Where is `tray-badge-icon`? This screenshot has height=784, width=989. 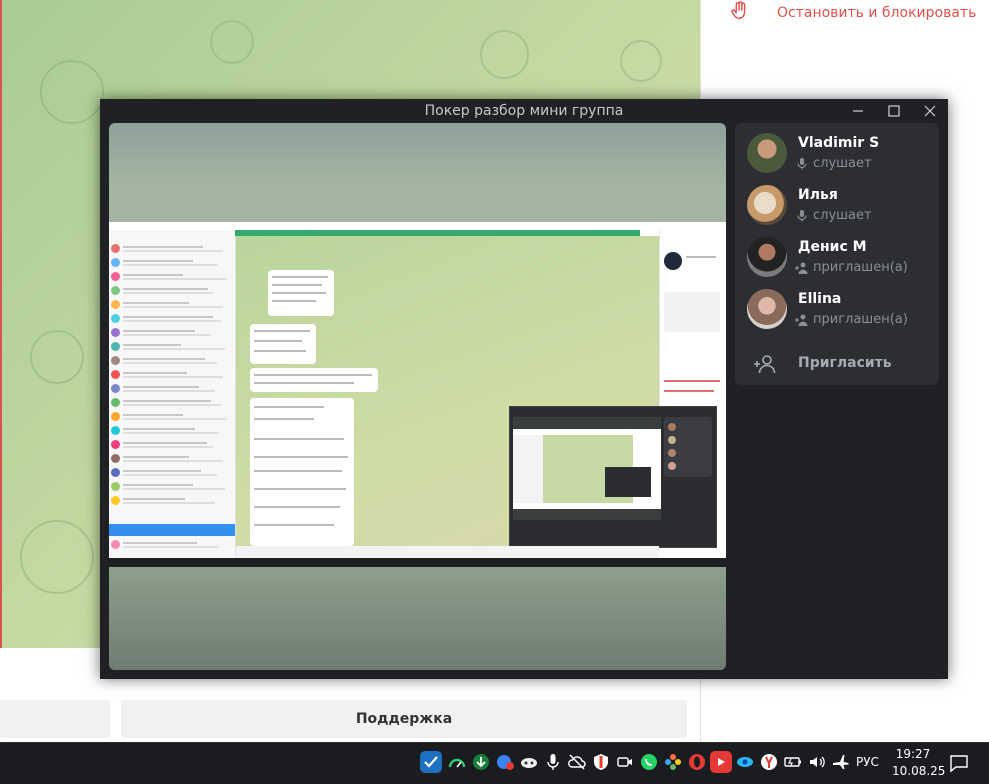
tray-badge-icon is located at coordinates (505, 762).